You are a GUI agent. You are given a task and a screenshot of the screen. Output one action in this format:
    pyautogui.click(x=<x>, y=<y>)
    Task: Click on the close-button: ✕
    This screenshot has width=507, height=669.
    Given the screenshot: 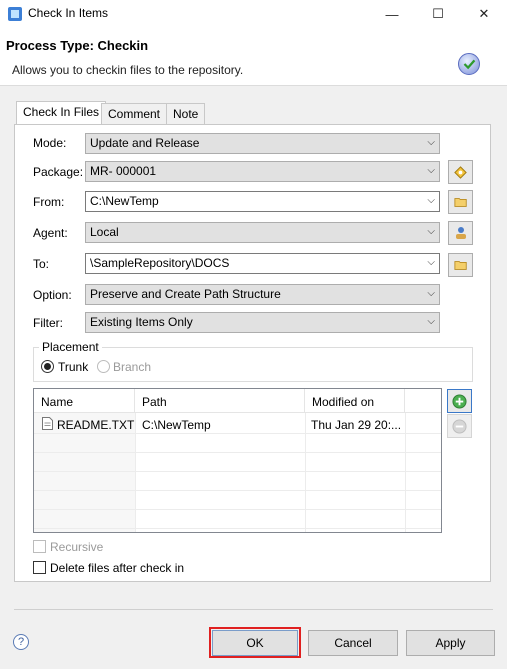 What is the action you would take?
    pyautogui.click(x=484, y=14)
    